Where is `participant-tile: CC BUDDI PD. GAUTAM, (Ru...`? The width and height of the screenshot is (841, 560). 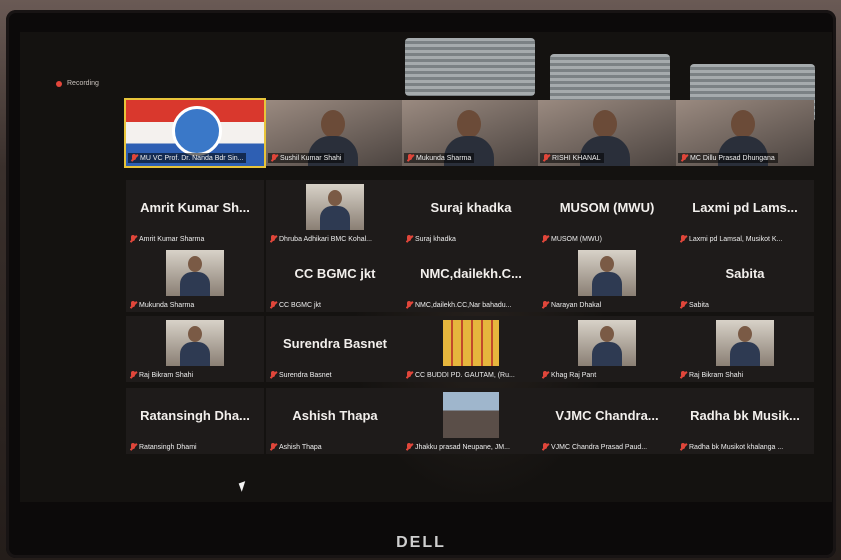
participant-tile: CC BUDDI PD. GAUTAM, (Ru... is located at coordinates (471, 349).